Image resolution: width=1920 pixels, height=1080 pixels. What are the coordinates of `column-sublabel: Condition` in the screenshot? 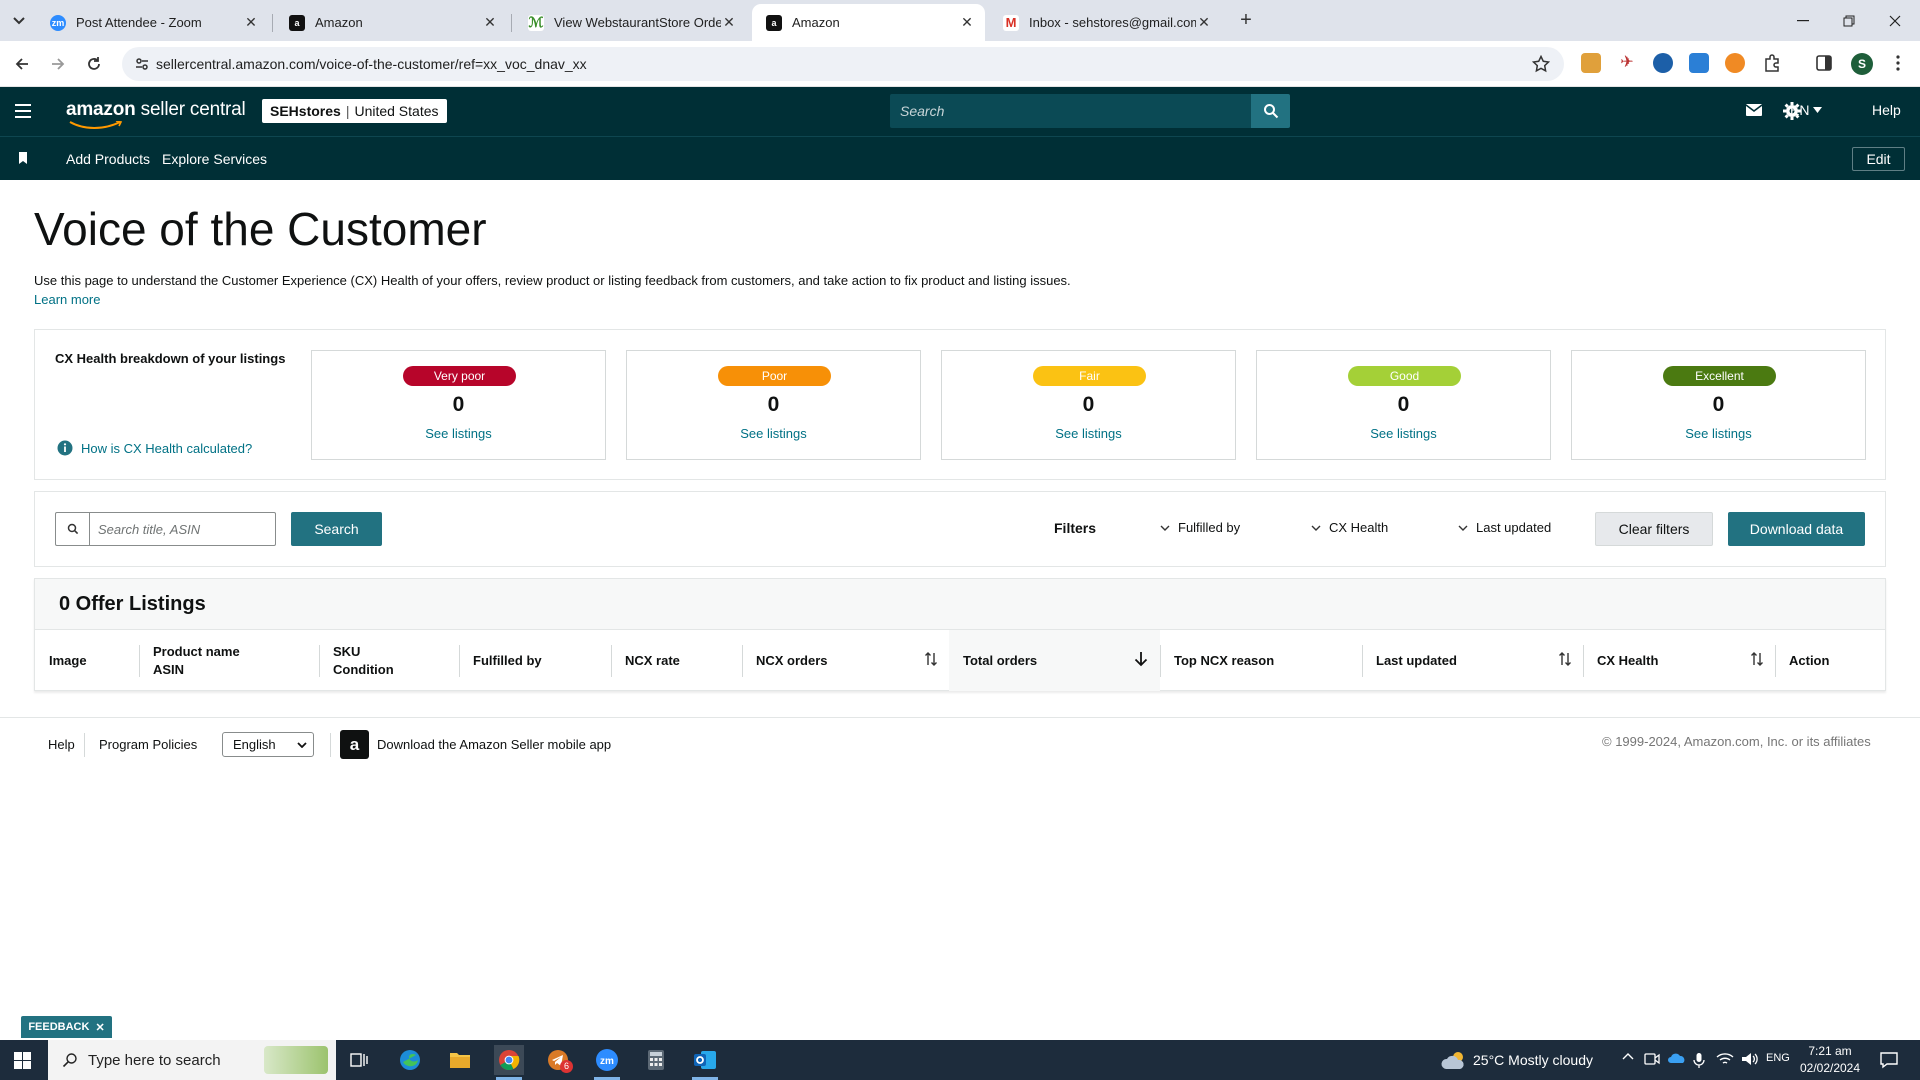 It's located at (363, 669).